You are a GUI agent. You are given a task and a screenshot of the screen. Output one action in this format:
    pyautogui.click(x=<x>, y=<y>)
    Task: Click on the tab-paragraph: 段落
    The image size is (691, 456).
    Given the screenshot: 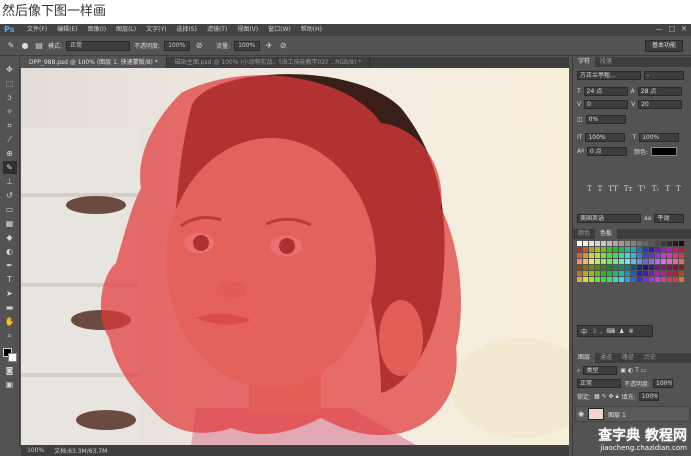 What is the action you would take?
    pyautogui.click(x=606, y=62)
    